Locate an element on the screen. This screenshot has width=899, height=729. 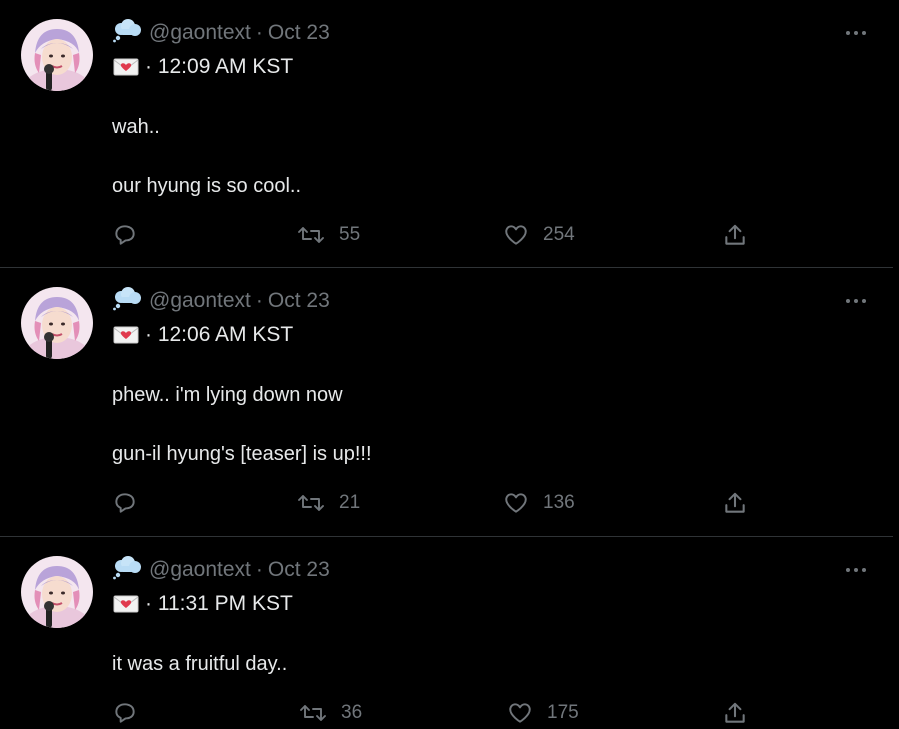
time-line: · 12:06 AM KST is located at coordinates (203, 335).